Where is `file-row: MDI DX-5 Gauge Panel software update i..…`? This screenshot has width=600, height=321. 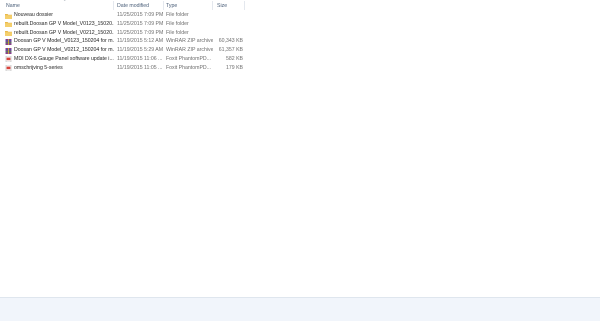
file-row: MDI DX-5 Gauge Panel software update i..… is located at coordinates (300, 59).